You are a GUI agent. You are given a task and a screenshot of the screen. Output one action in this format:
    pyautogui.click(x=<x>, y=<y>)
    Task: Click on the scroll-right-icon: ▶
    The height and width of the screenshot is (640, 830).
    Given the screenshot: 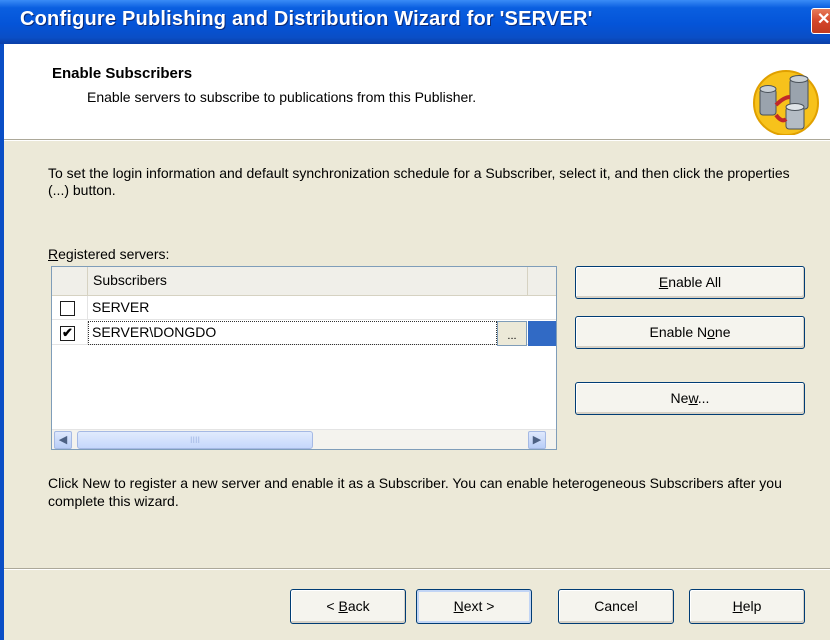 What is the action you would take?
    pyautogui.click(x=537, y=440)
    